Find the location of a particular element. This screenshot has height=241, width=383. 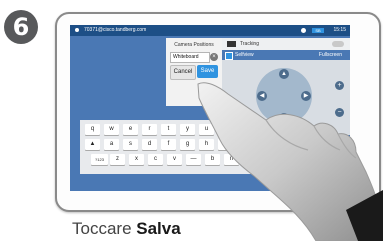

top-status-bar: 70371@cisco.tandberg.com SB 15:15 is located at coordinates (210, 30).